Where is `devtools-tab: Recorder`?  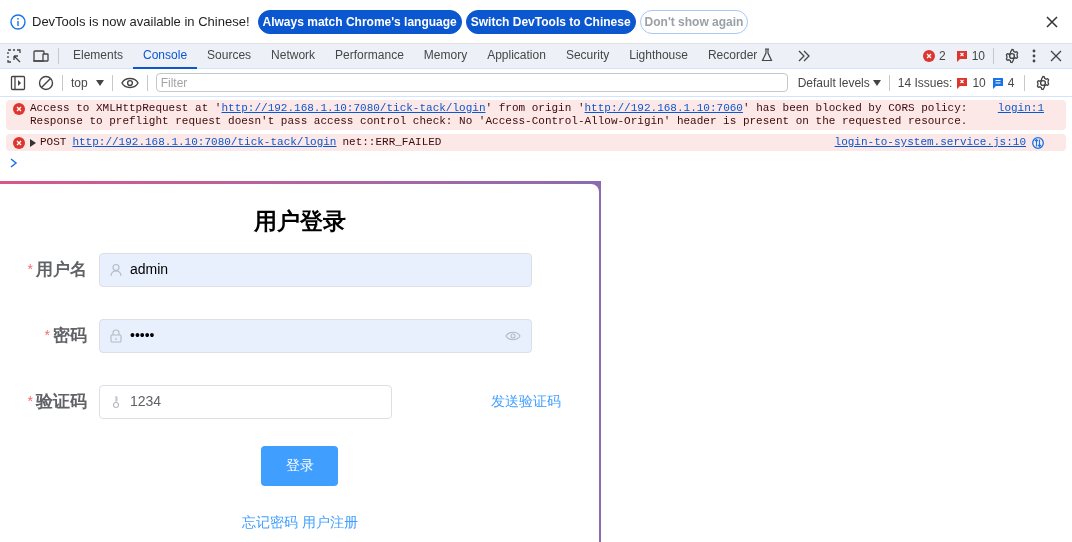
devtools-tab: Recorder is located at coordinates (740, 56).